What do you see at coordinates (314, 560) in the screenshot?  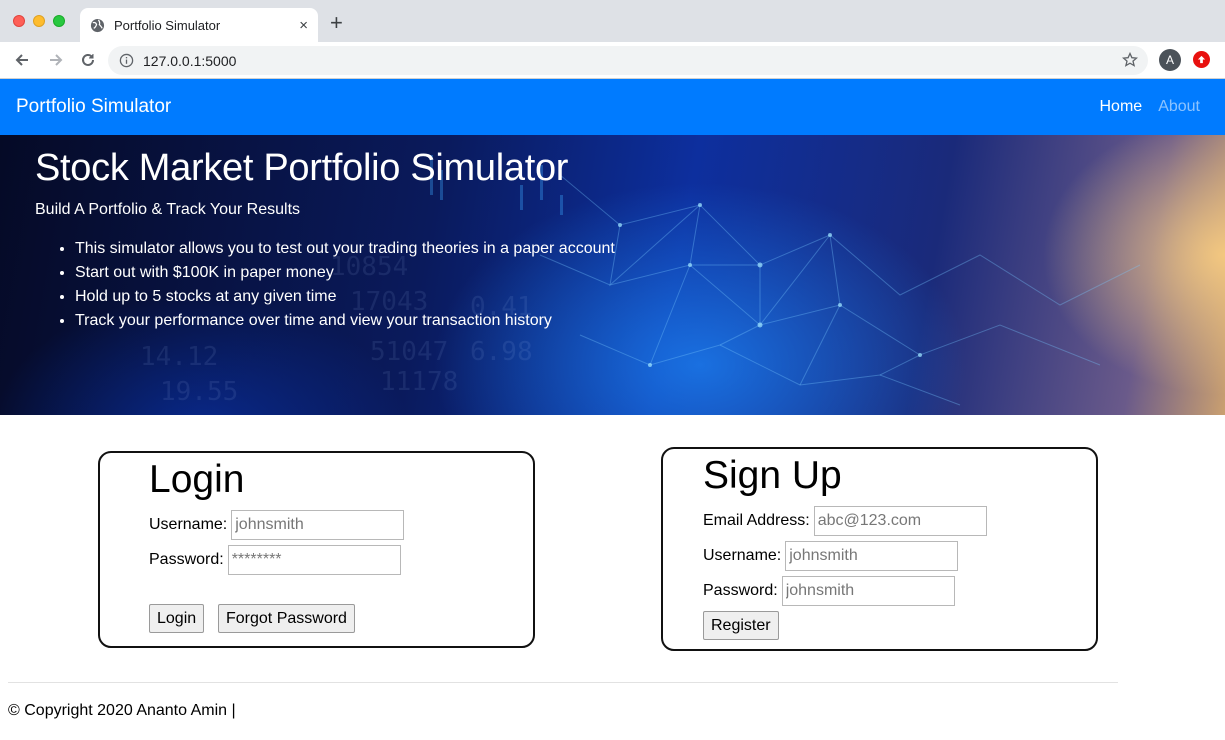 I see `login-password-input` at bounding box center [314, 560].